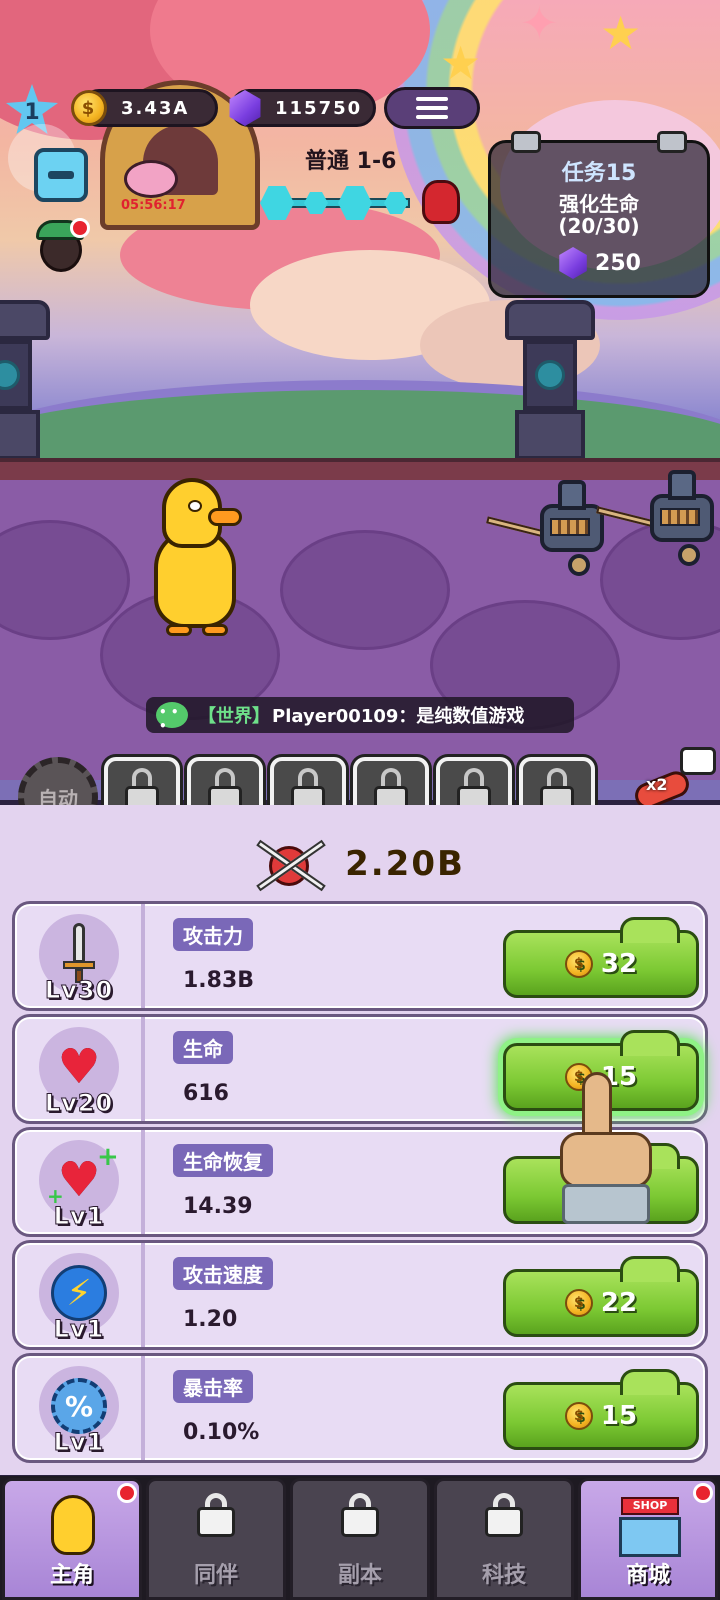 The image size is (720, 1600). I want to click on collapse-button, so click(61, 175).